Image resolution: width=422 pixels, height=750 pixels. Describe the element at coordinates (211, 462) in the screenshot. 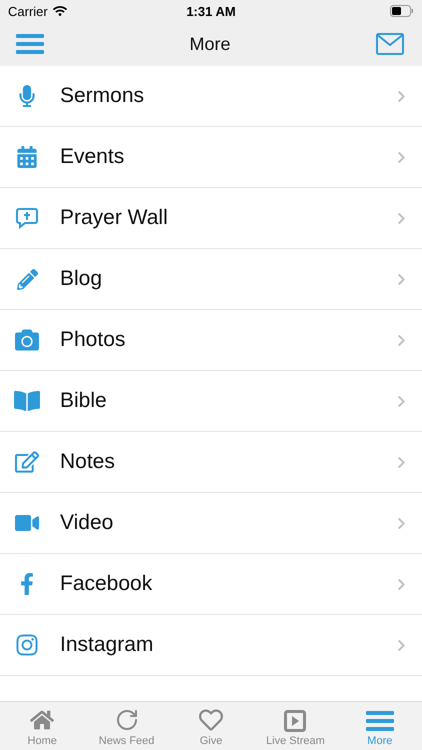

I see `menu-item: Notes` at that location.